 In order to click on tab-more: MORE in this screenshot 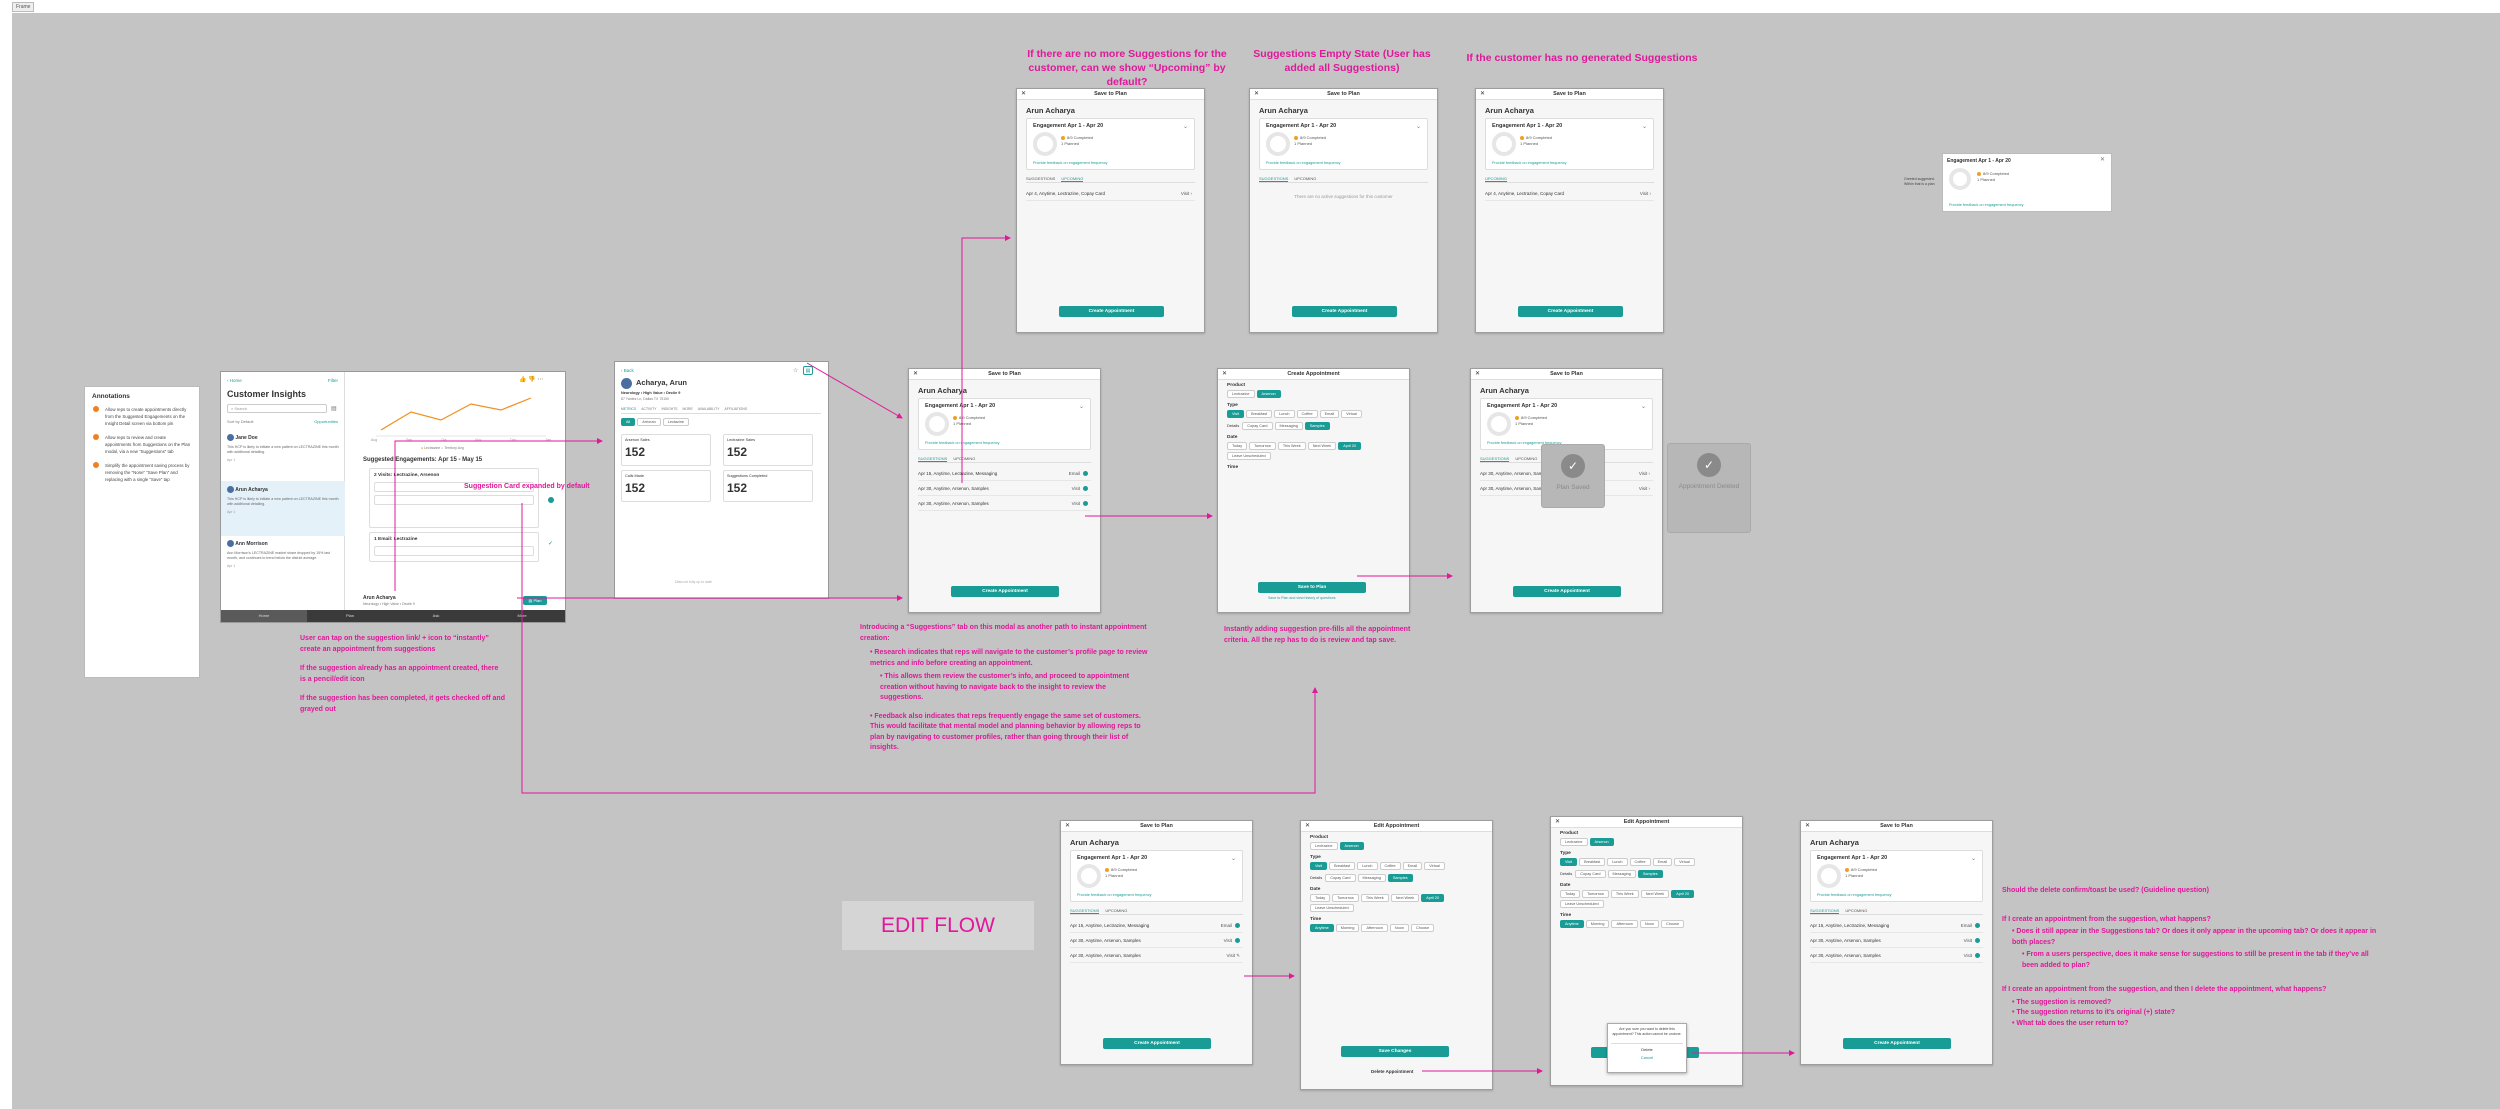, I will do `click(688, 409)`.